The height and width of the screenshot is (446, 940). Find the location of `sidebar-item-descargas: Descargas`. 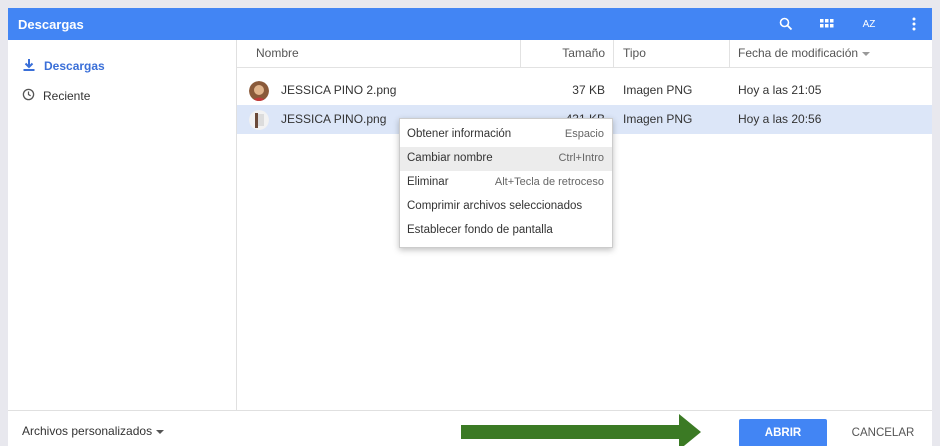

sidebar-item-descargas: Descargas is located at coordinates (63, 66).